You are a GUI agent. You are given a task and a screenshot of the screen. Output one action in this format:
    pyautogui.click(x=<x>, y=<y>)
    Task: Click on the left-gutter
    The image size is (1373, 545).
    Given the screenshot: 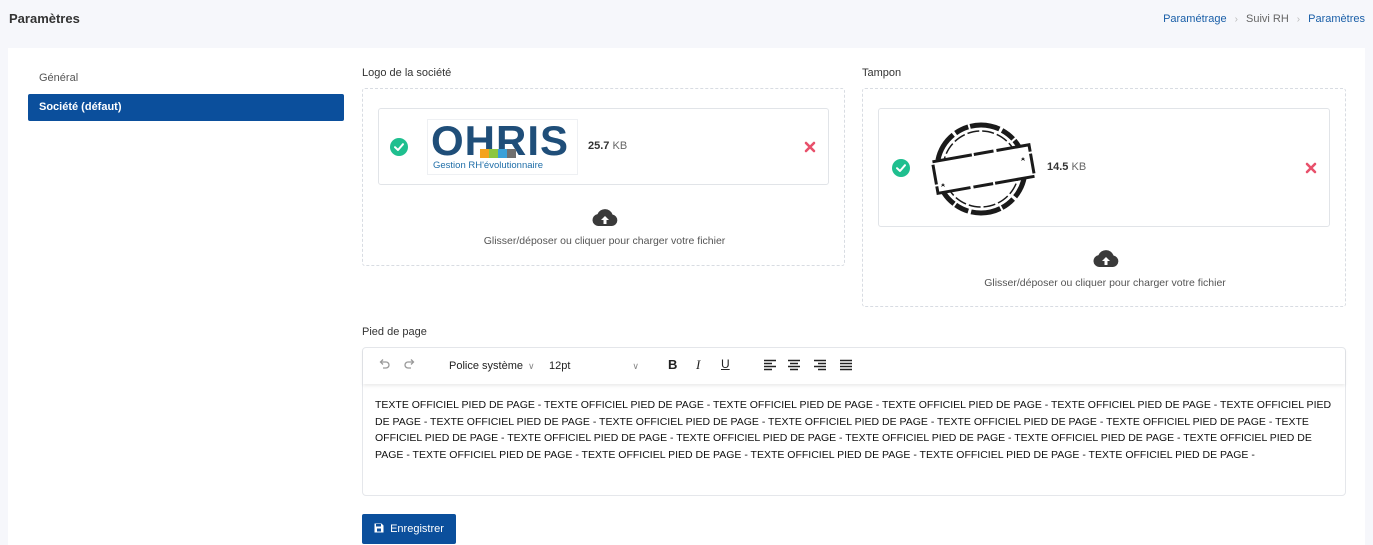 What is the action you would take?
    pyautogui.click(x=4, y=296)
    